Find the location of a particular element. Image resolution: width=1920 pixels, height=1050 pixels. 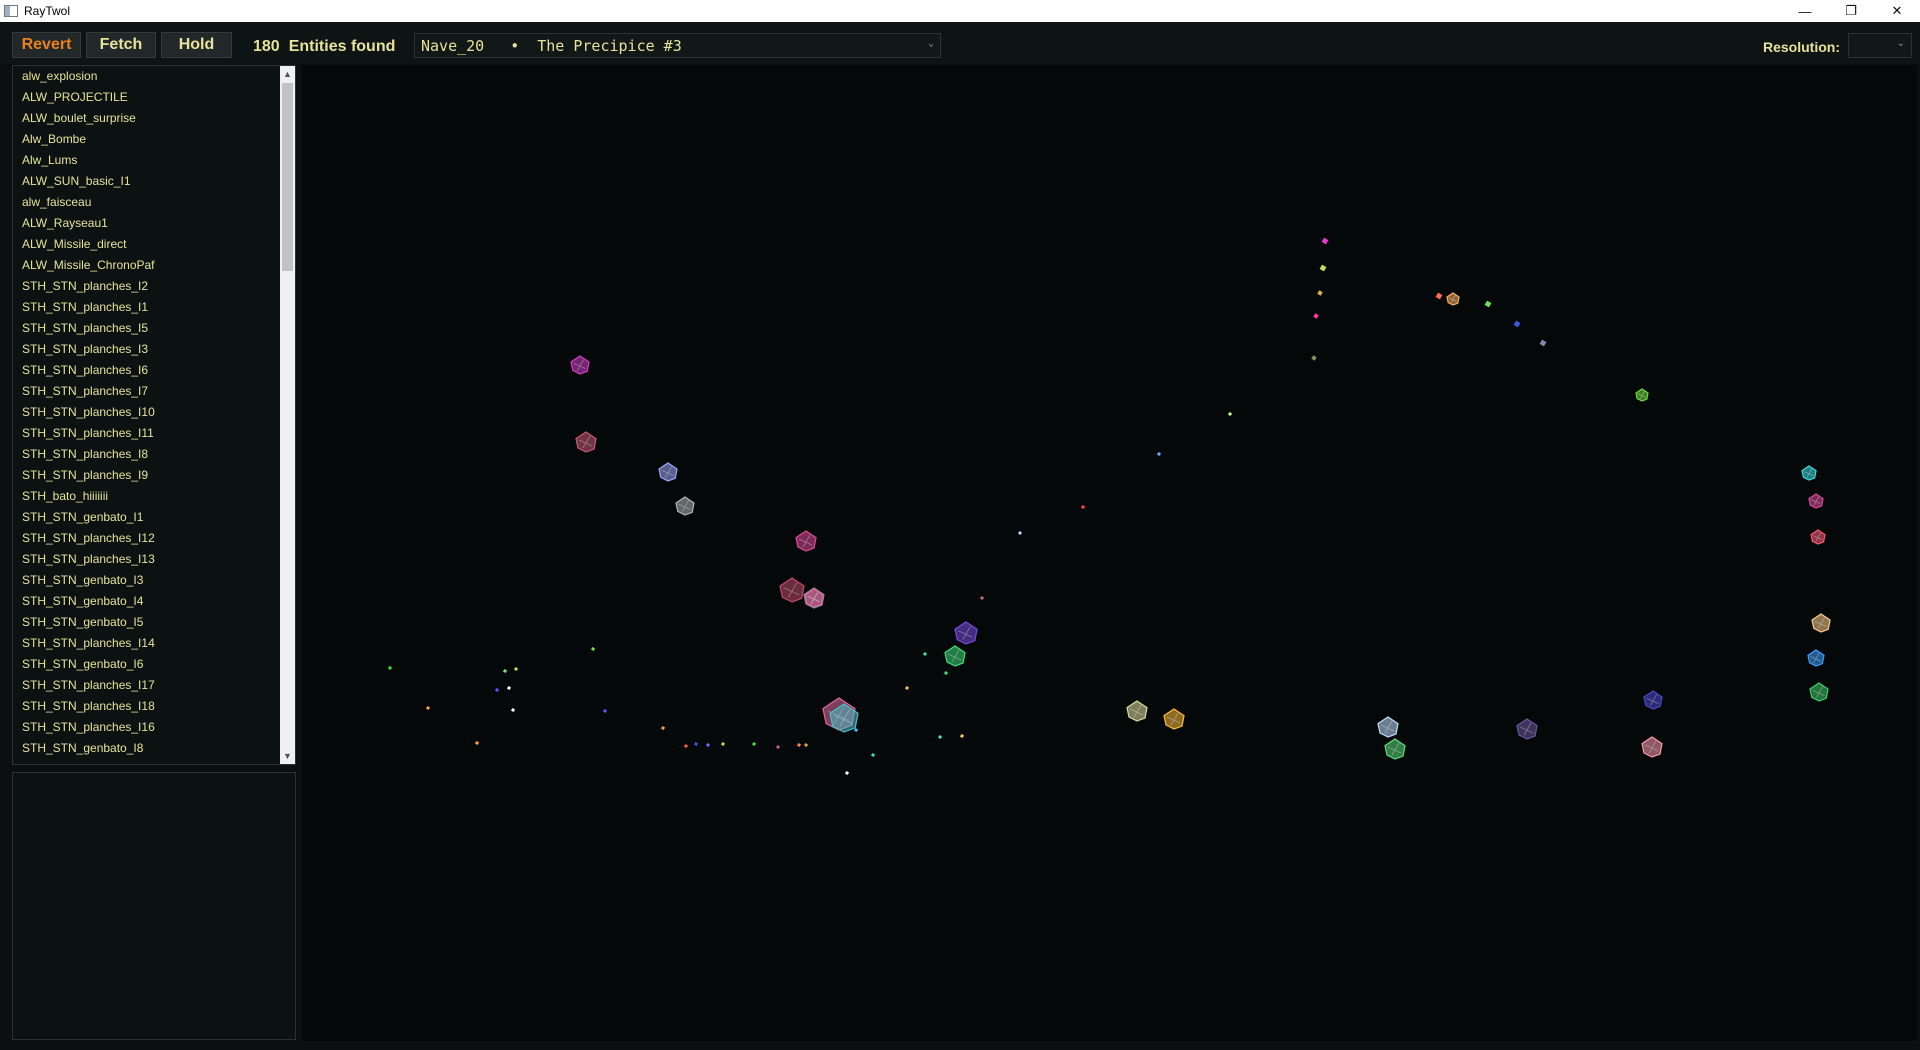

entity-list-item: STH_STN_genbato_I6 is located at coordinates (146, 664).